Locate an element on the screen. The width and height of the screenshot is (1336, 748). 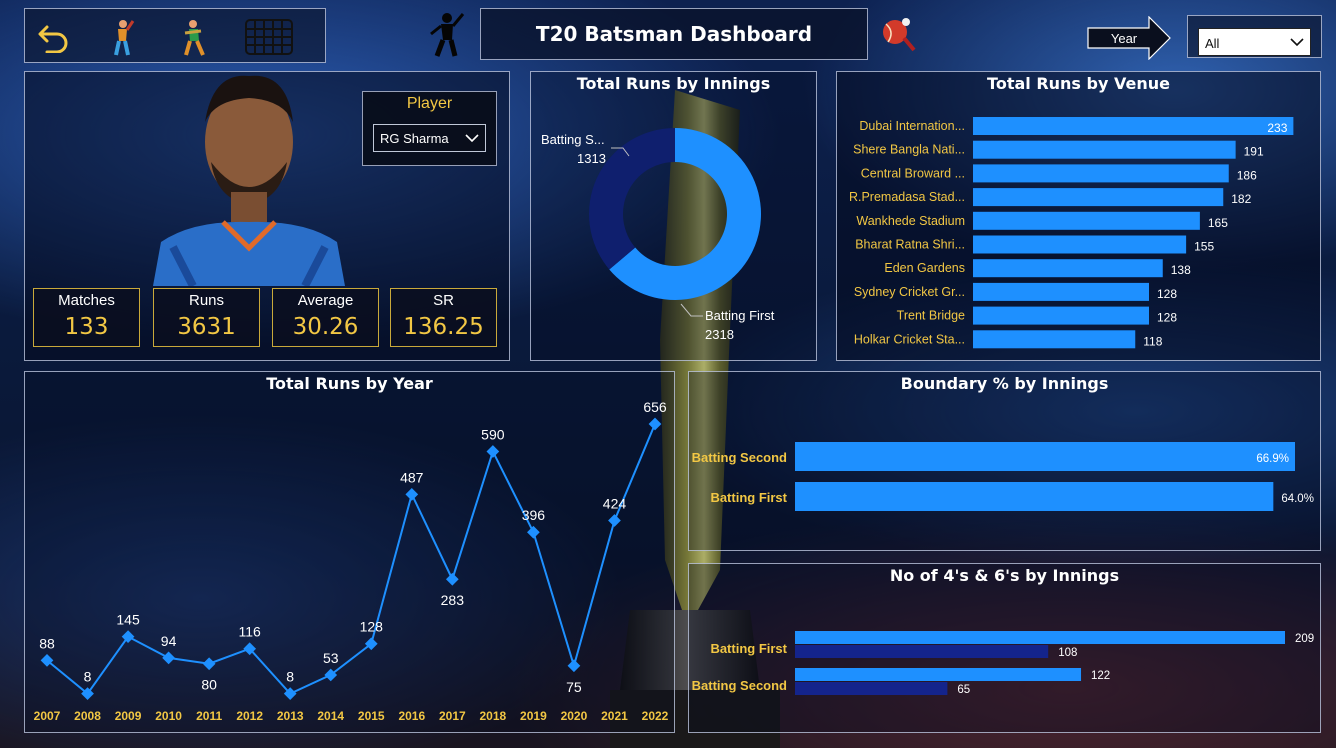
data-label: 116 is located at coordinates (250, 632).